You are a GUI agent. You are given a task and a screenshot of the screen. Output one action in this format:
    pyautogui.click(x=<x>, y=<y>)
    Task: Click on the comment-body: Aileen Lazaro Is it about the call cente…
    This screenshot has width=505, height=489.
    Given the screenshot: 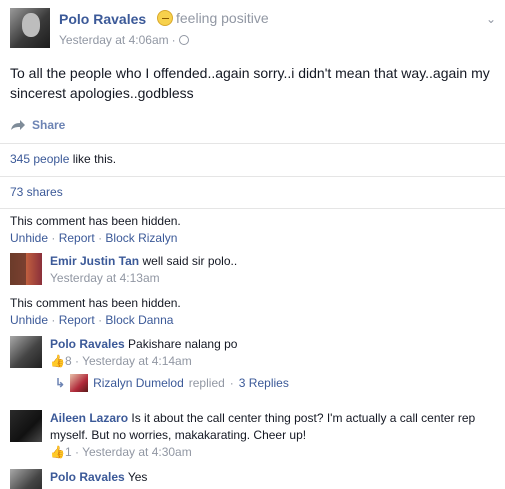 What is the action you would take?
    pyautogui.click(x=275, y=435)
    